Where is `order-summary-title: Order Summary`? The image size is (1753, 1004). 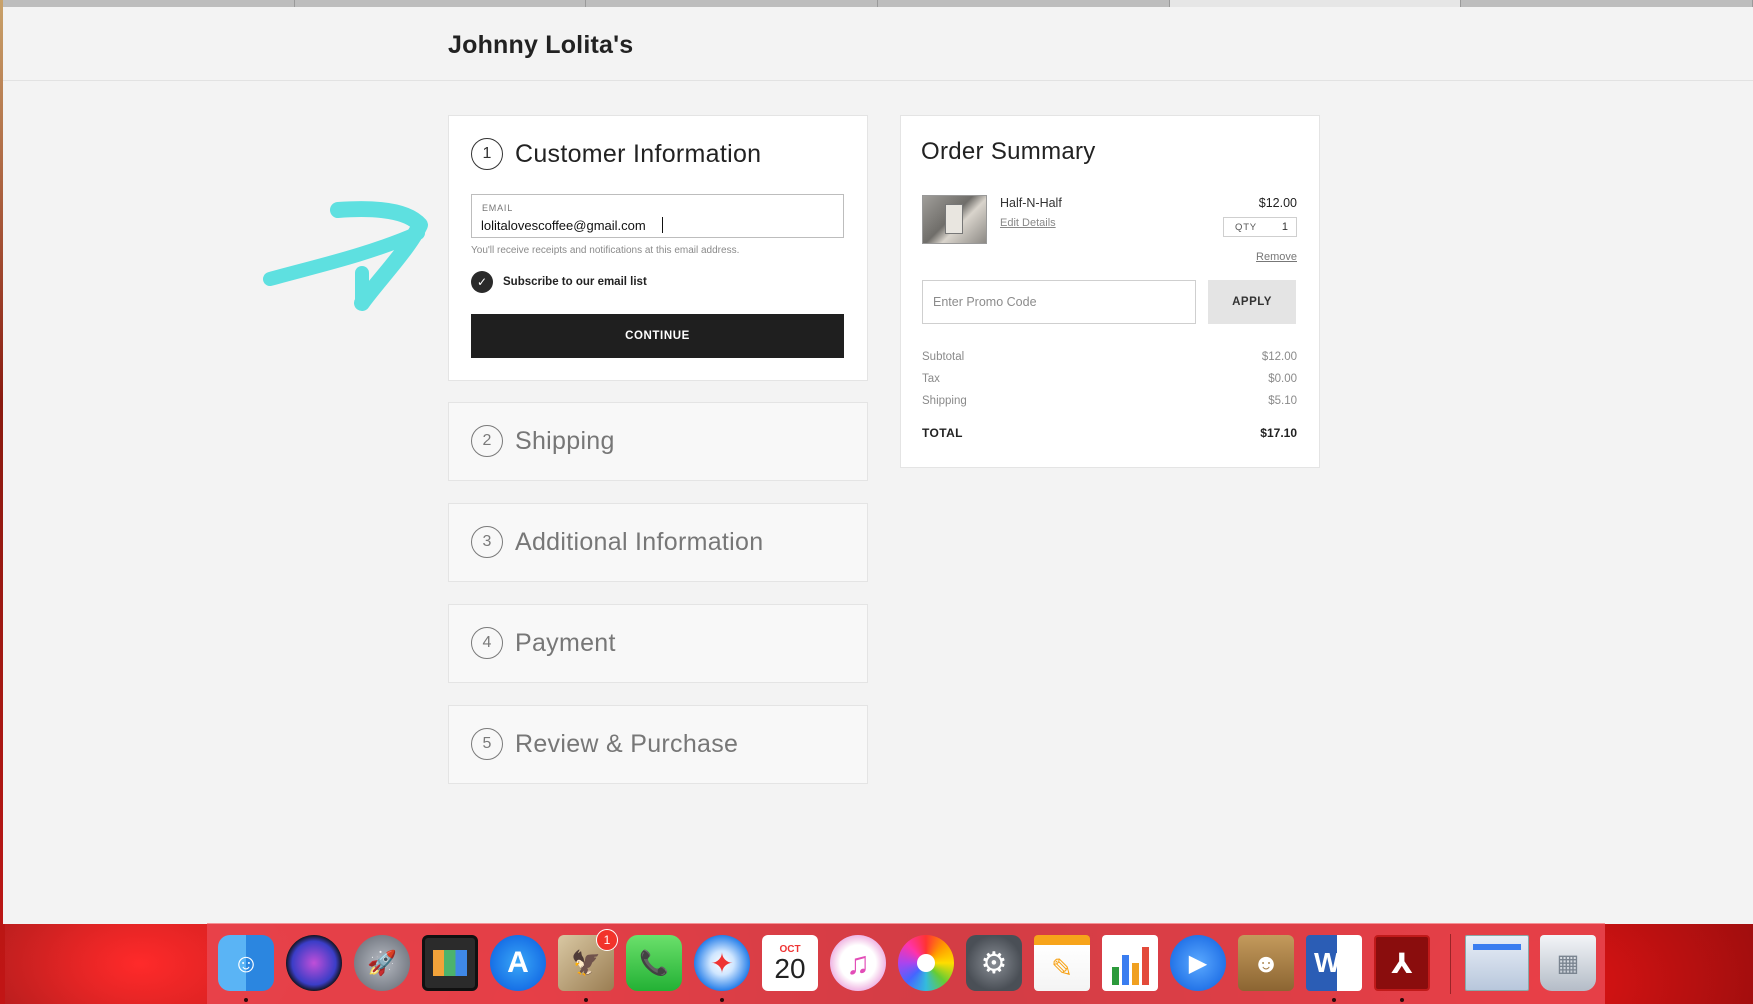
order-summary-title: Order Summary is located at coordinates (1008, 151).